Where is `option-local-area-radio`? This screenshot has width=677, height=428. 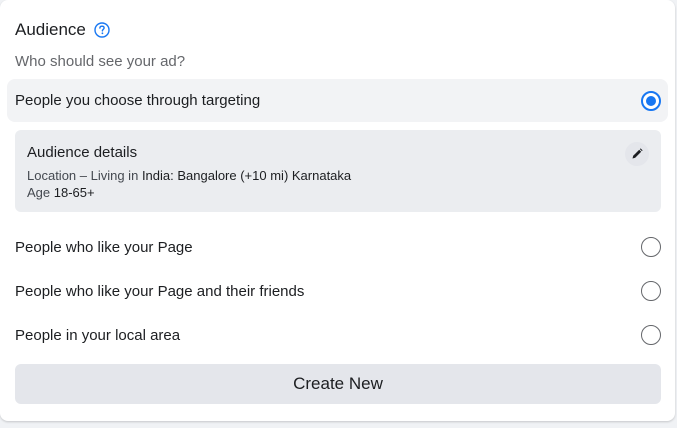
option-local-area-radio is located at coordinates (651, 335).